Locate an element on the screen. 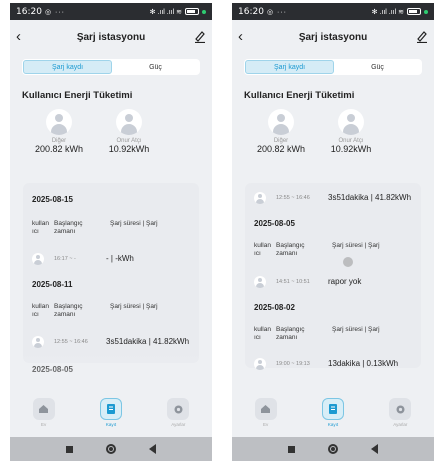 This screenshot has height=461, width=435. home-icon is located at coordinates (265, 409).